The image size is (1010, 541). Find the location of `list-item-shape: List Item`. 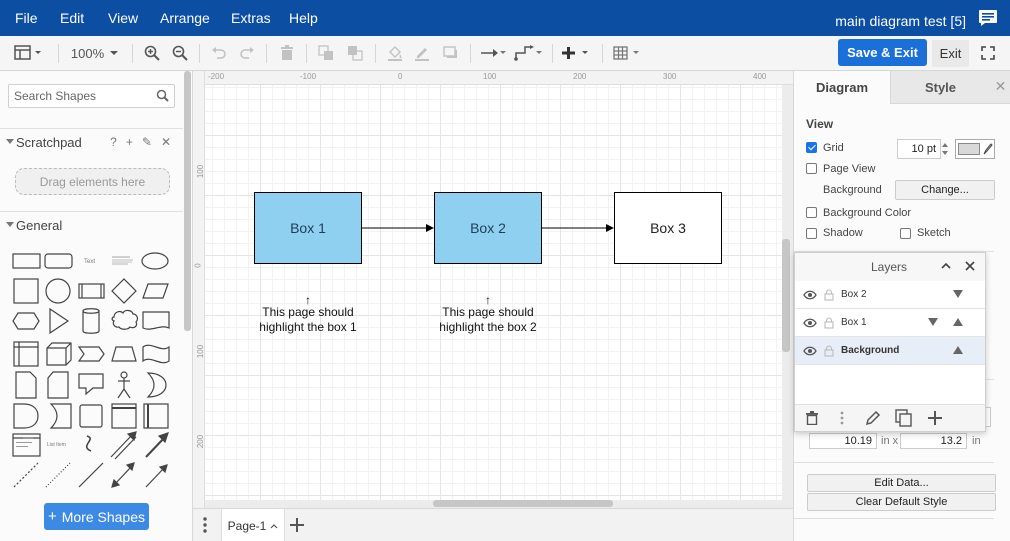

list-item-shape: List Item is located at coordinates (56, 445).